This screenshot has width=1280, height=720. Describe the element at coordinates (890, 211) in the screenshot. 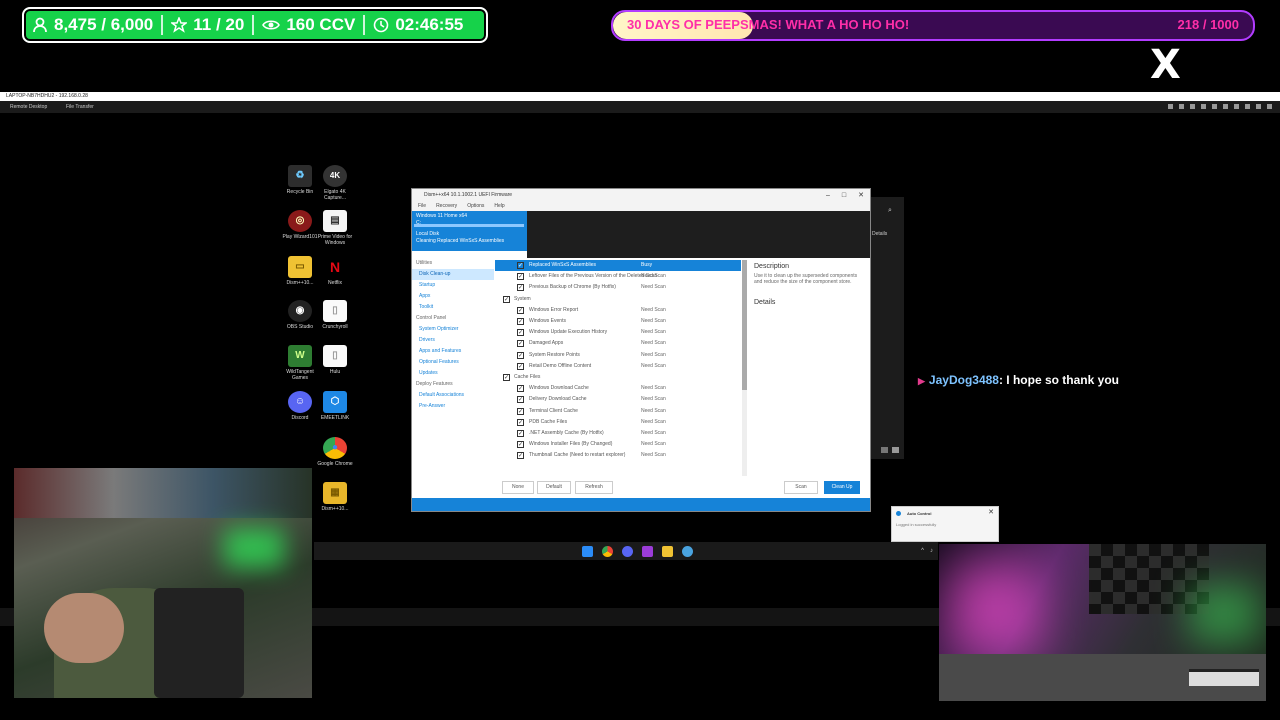

I see `search-icon: ⌕` at that location.